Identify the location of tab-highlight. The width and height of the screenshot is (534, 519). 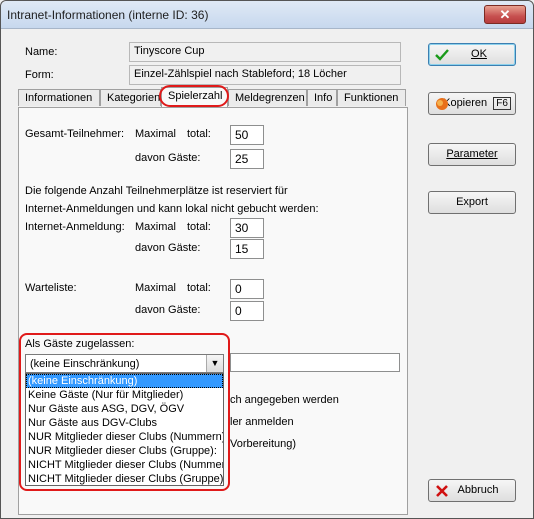
(194, 96).